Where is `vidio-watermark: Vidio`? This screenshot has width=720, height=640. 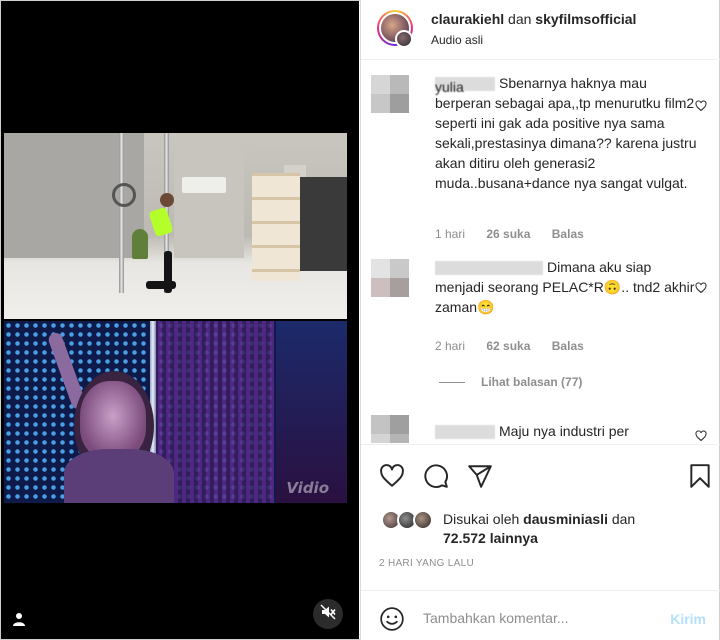 vidio-watermark: Vidio is located at coordinates (307, 488).